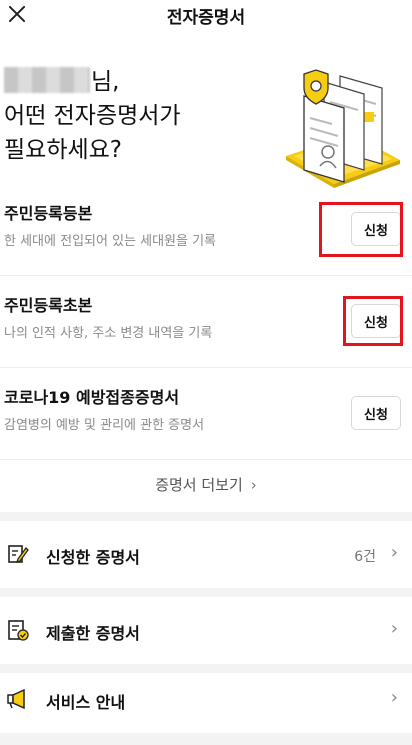  What do you see at coordinates (93, 633) in the screenshot?
I see `menu-label: 제출한 증명서` at bounding box center [93, 633].